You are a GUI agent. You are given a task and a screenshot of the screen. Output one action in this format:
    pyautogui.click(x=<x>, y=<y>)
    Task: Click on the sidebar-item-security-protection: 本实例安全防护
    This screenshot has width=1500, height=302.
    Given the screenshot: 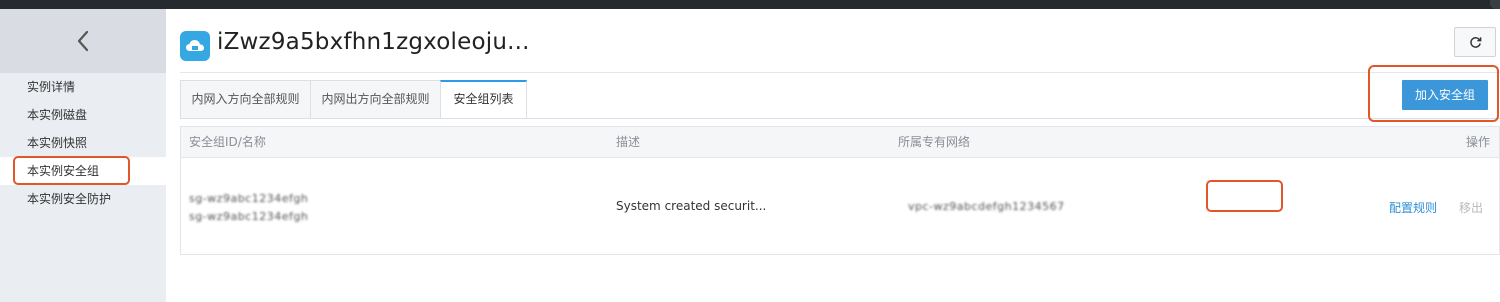 What is the action you would take?
    pyautogui.click(x=83, y=199)
    